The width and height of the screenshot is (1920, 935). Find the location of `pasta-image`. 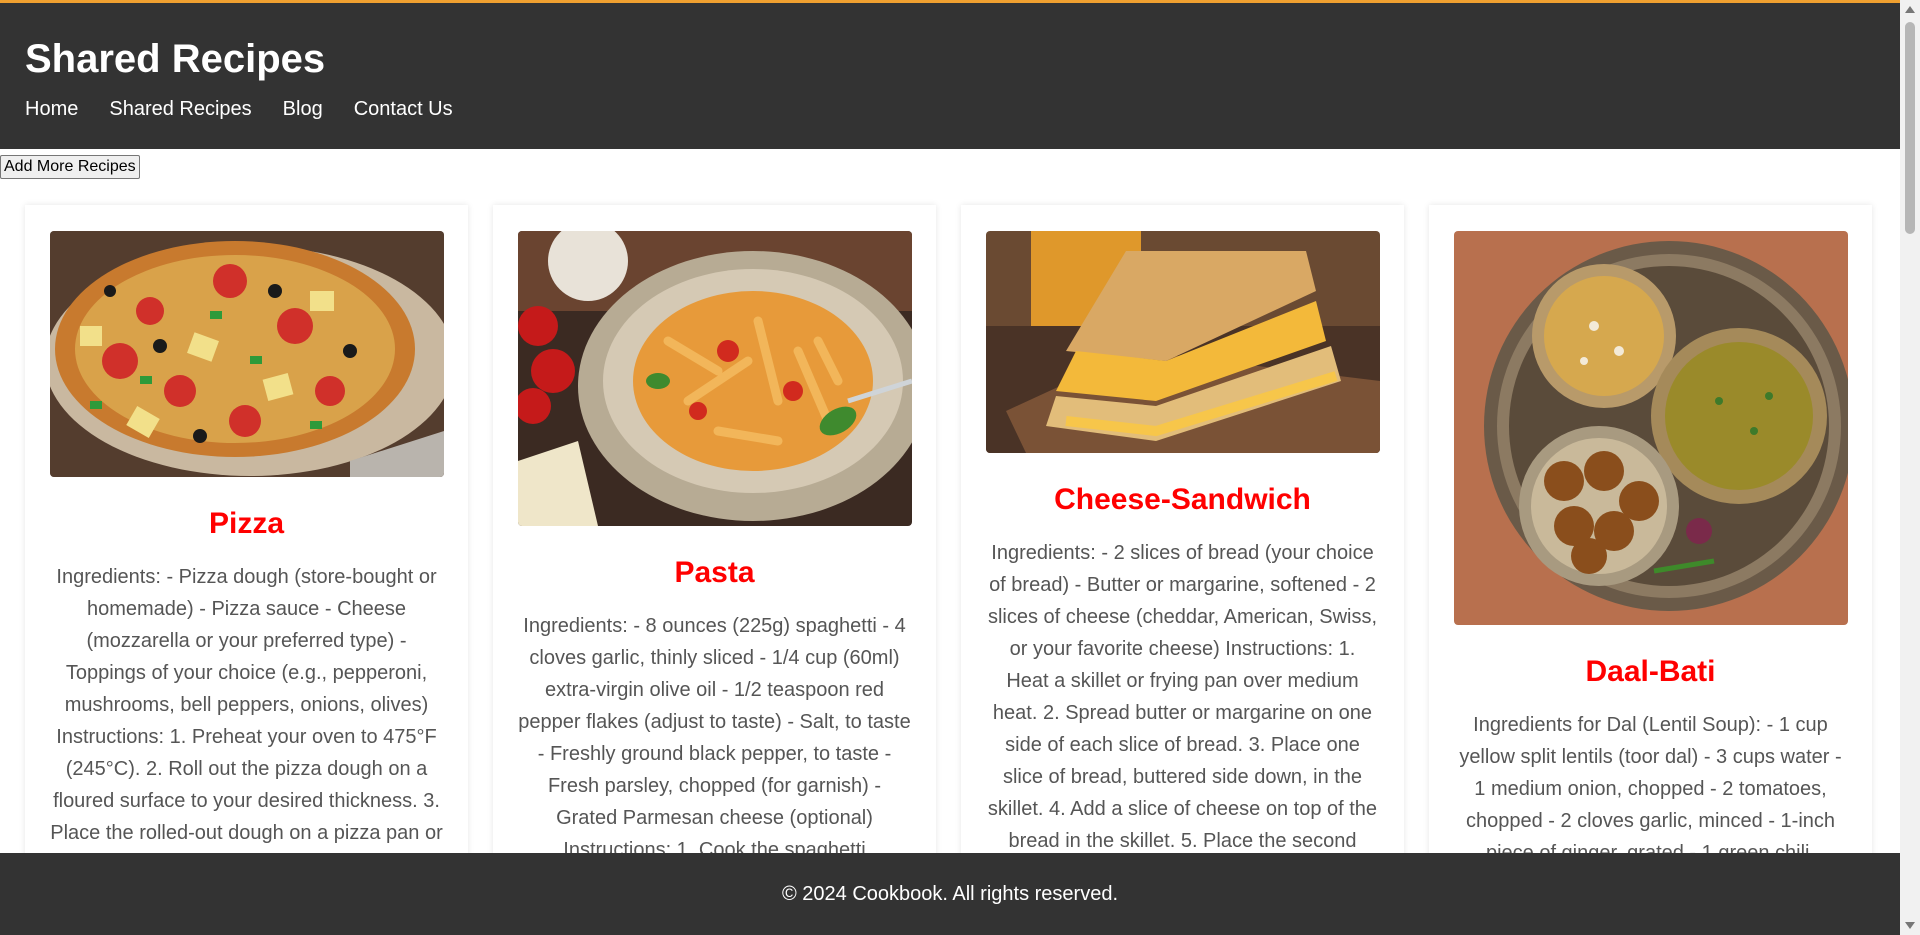

pasta-image is located at coordinates (715, 378).